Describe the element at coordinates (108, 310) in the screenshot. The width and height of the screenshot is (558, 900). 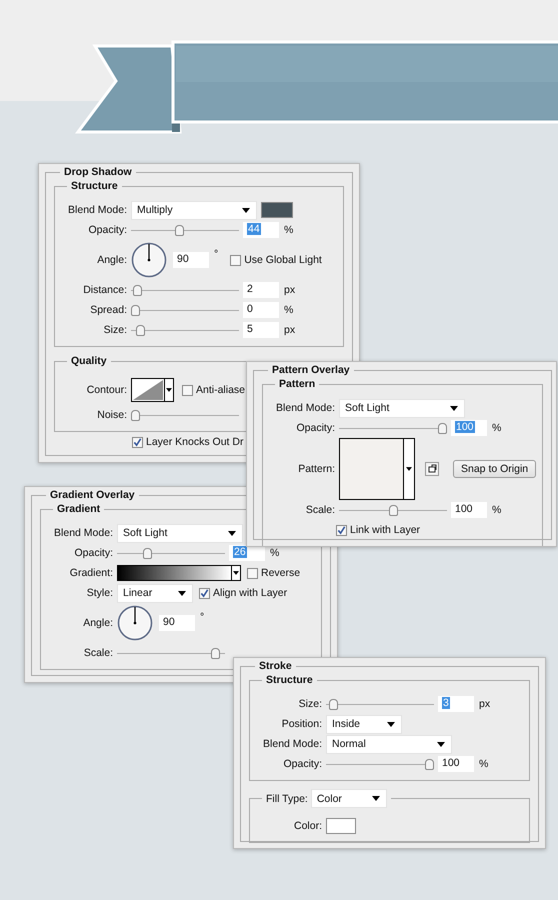
I see `field-label: Spread:` at that location.